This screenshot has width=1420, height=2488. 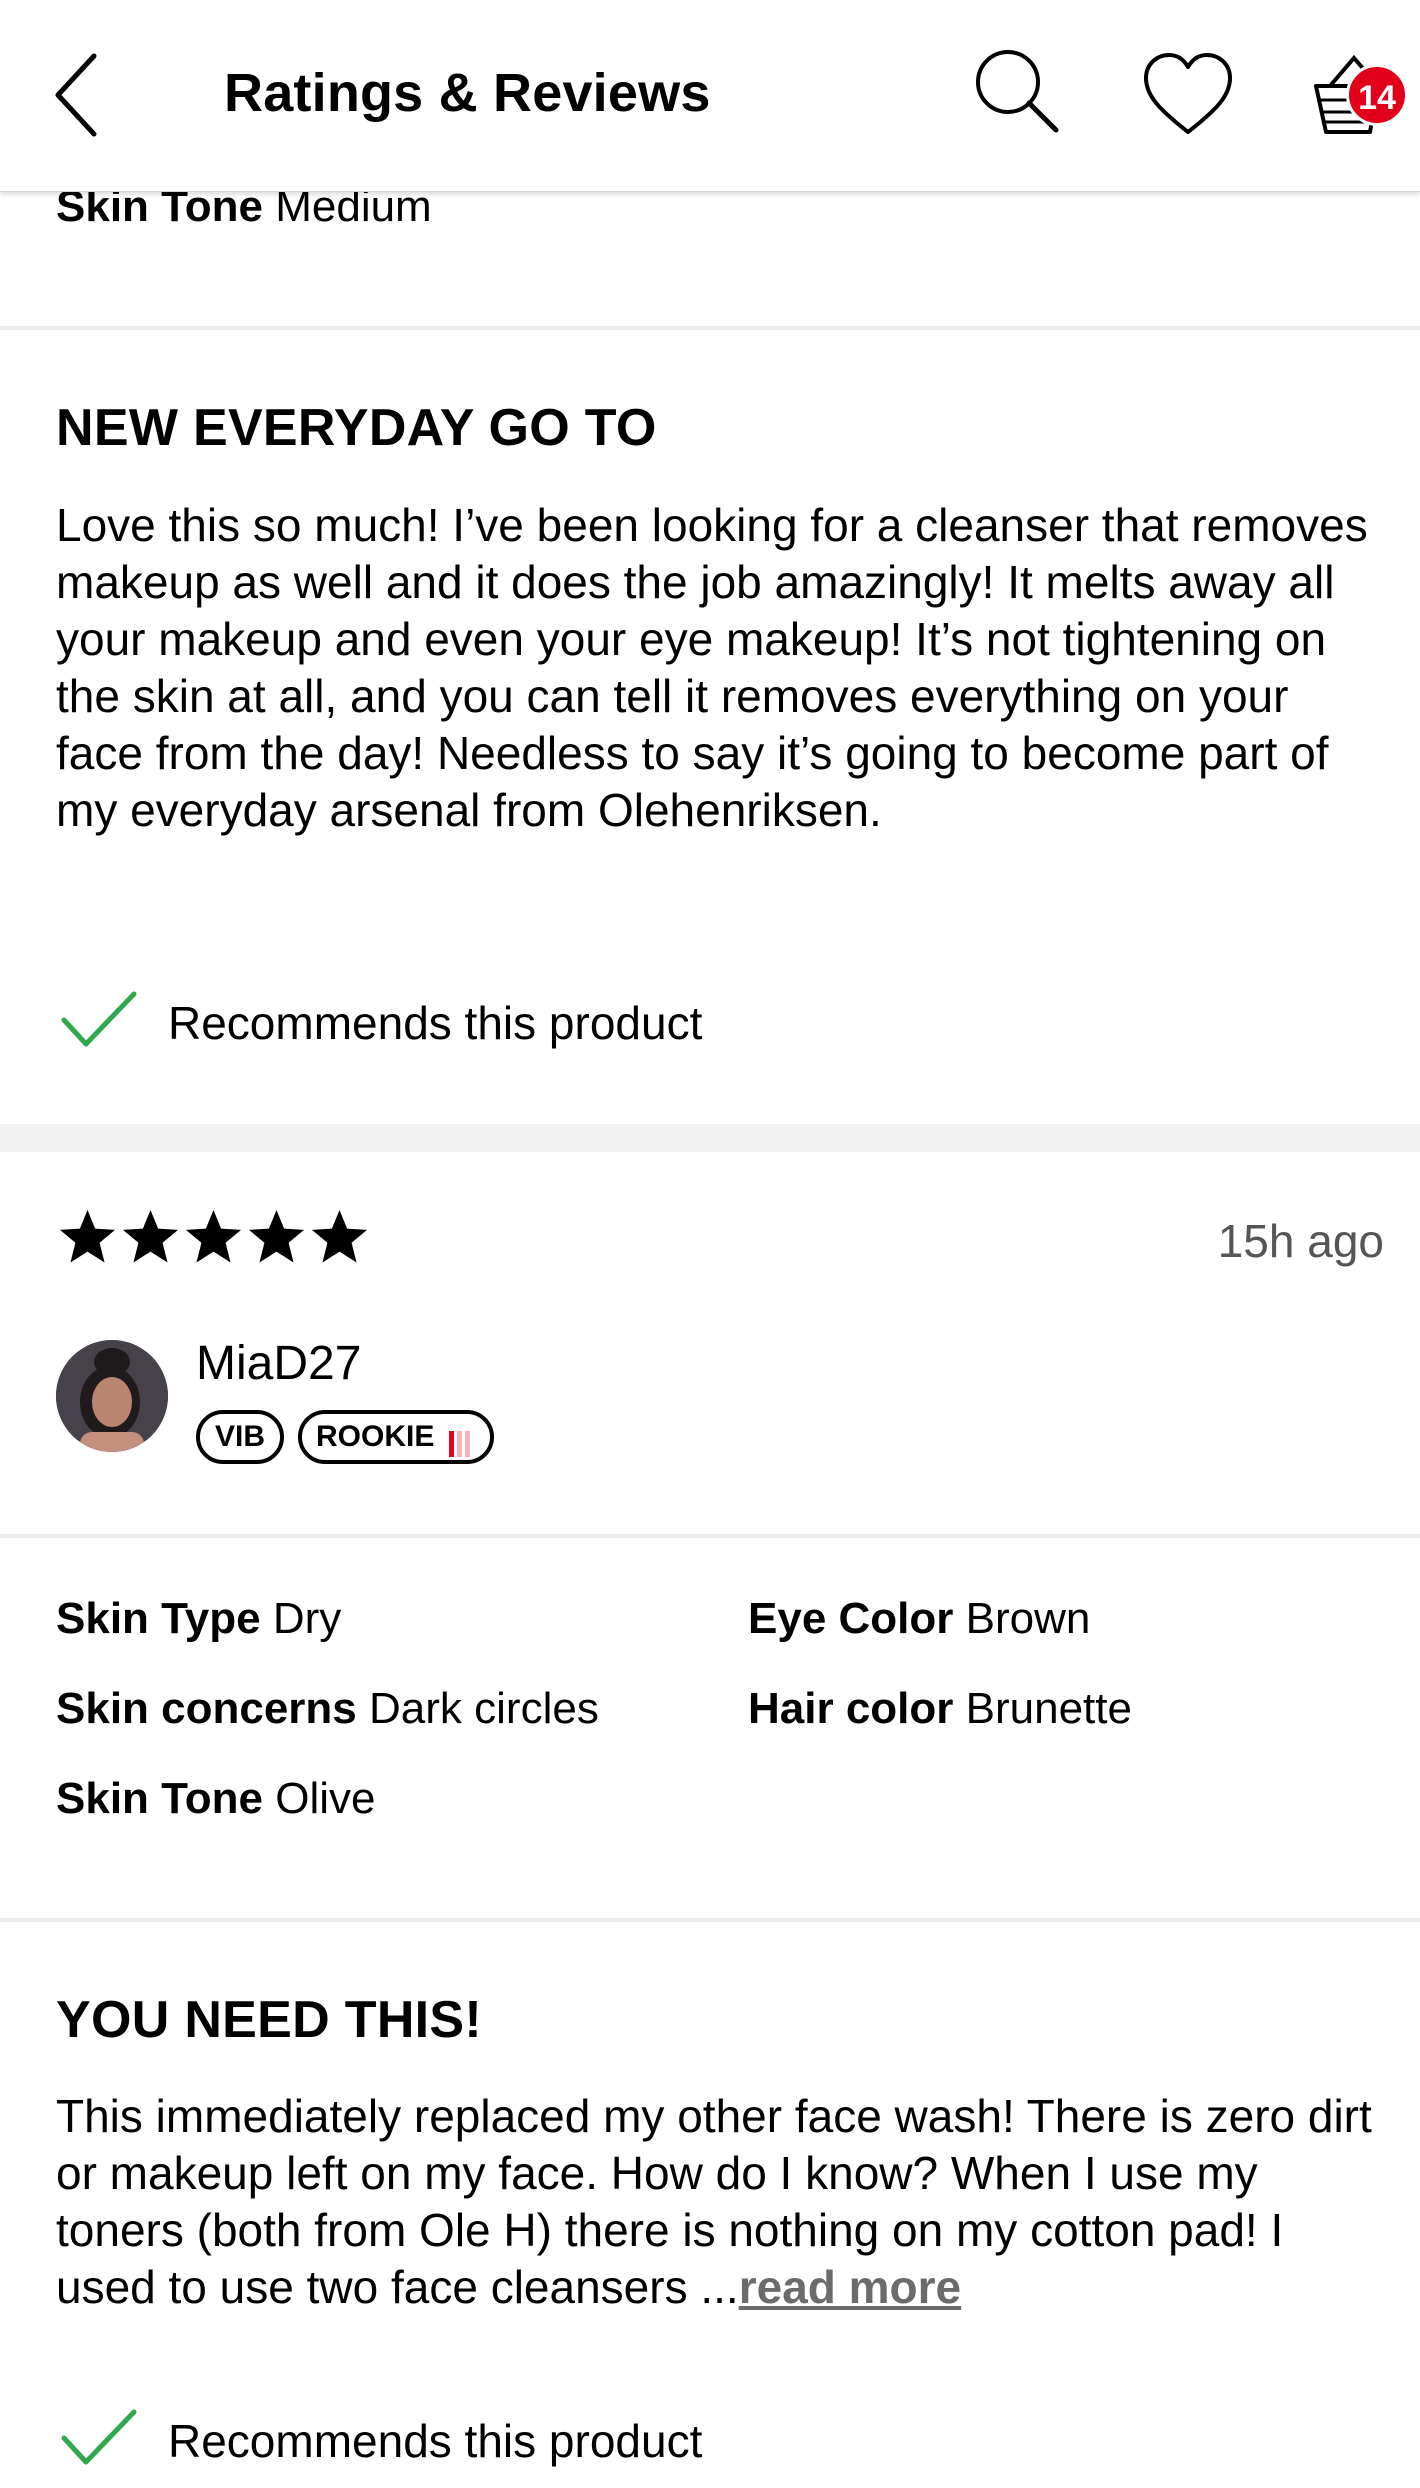 I want to click on skin-concerns-attribute: Skin concerns Dark circles, so click(x=327, y=1709).